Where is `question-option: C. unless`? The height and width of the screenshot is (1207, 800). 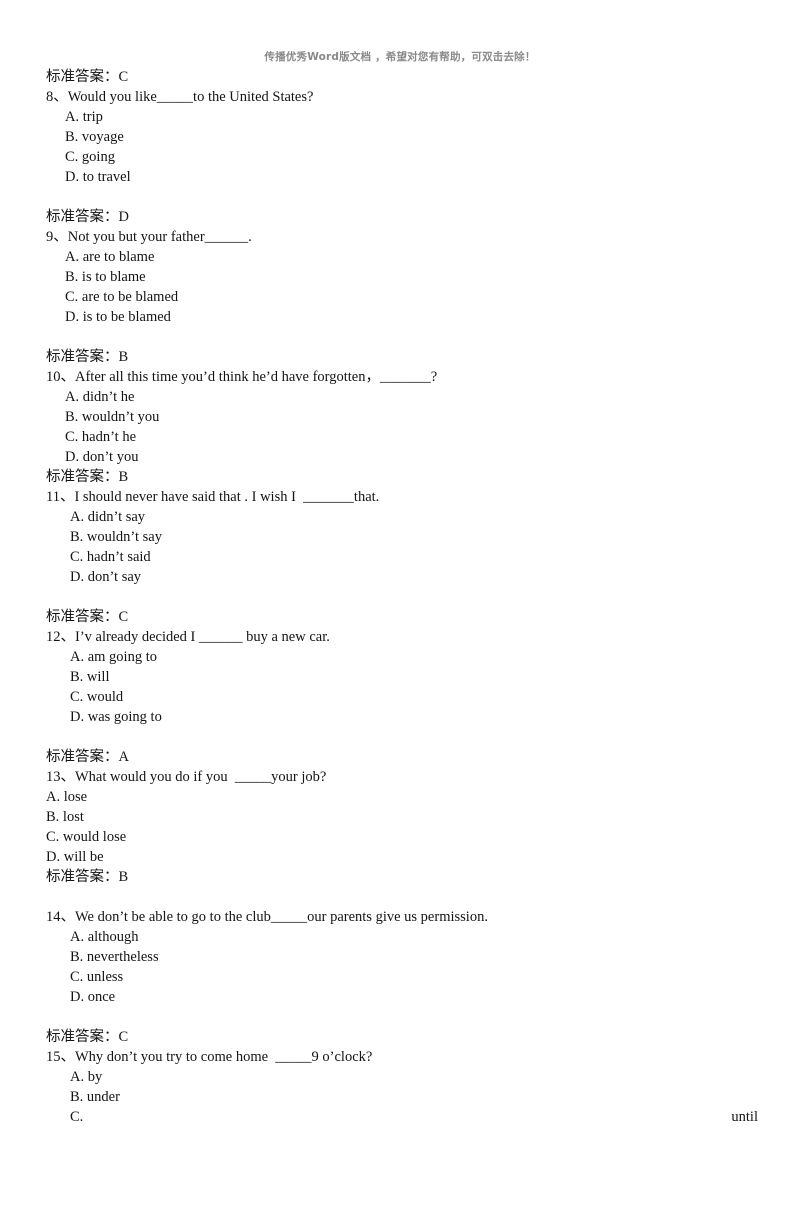 question-option: C. unless is located at coordinates (414, 977).